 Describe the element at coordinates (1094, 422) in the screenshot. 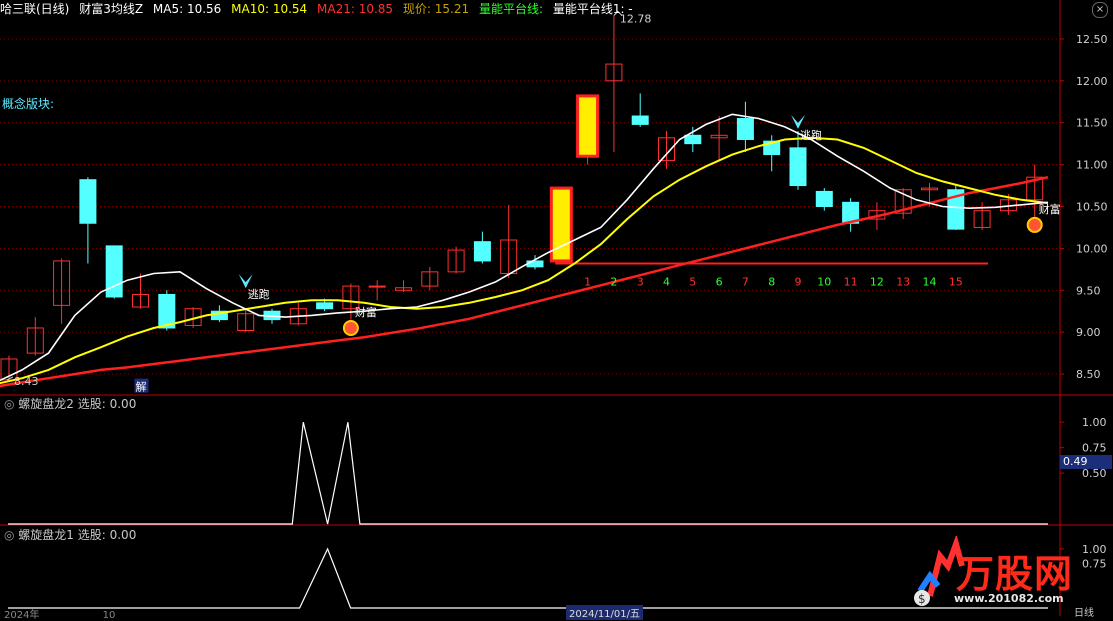

I see `y-tick-label: 1.00` at that location.